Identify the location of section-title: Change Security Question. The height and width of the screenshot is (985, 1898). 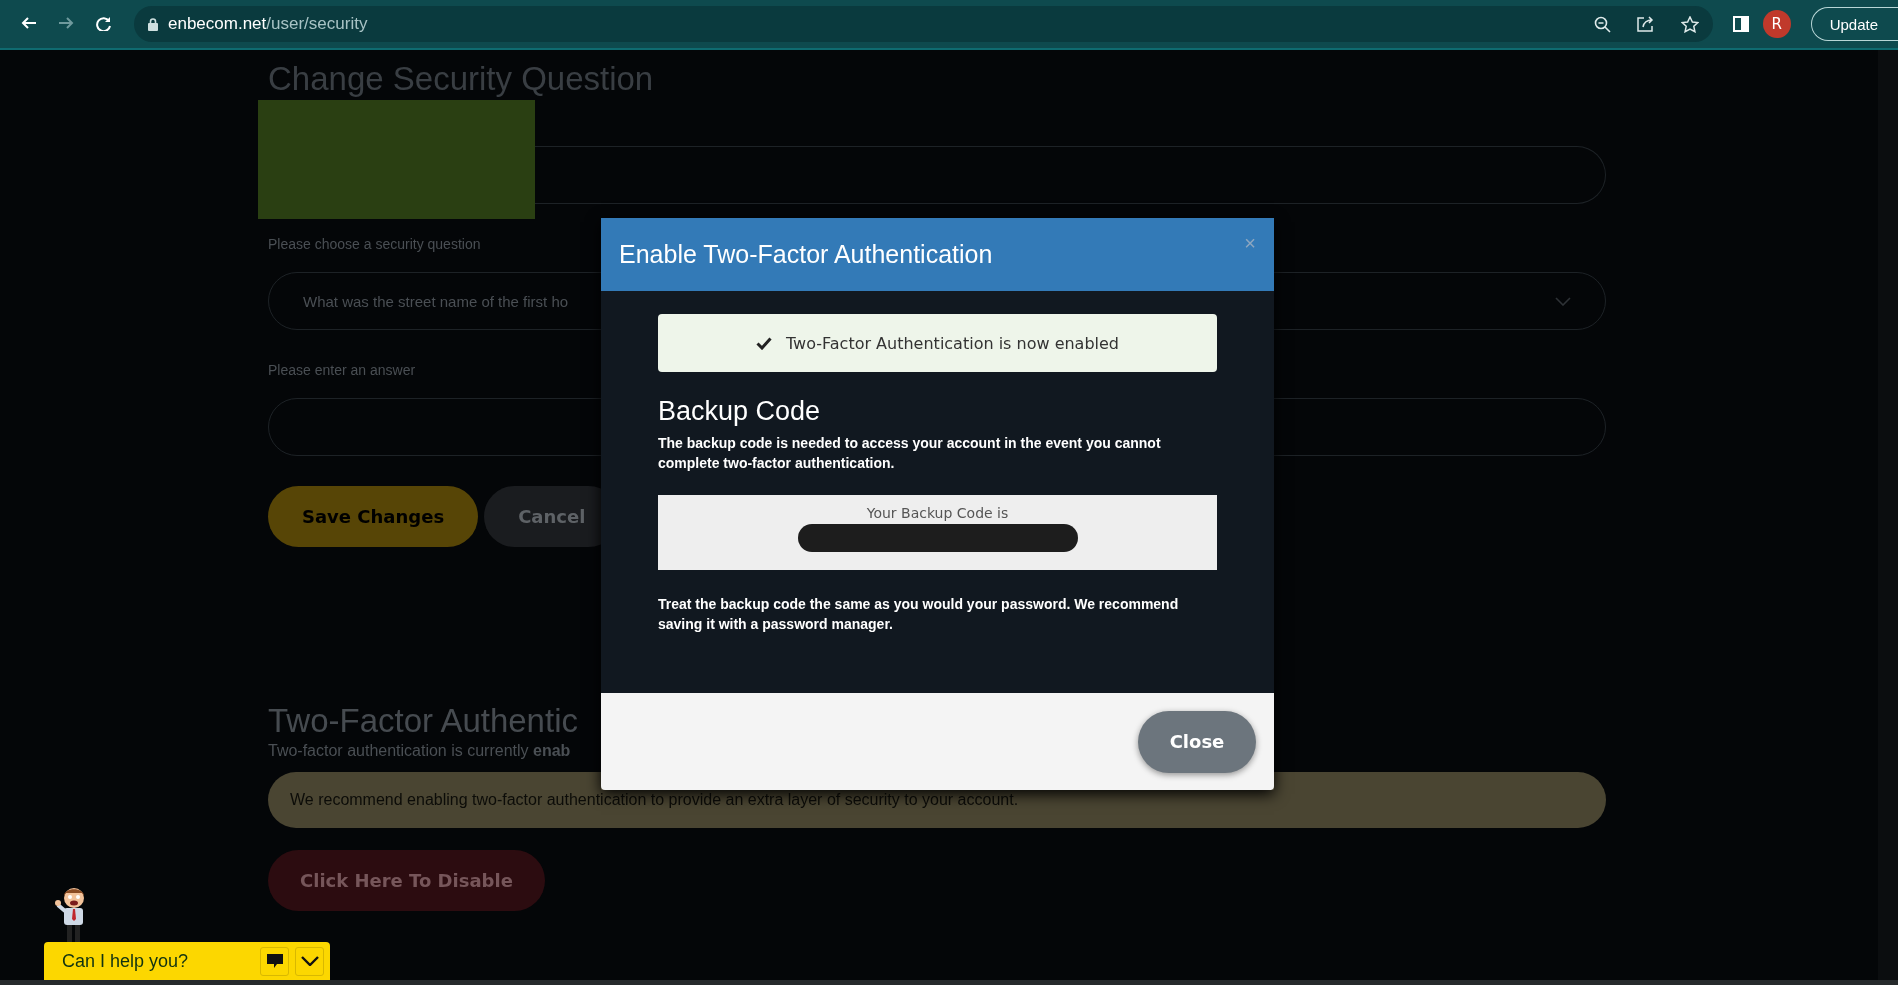
(461, 79).